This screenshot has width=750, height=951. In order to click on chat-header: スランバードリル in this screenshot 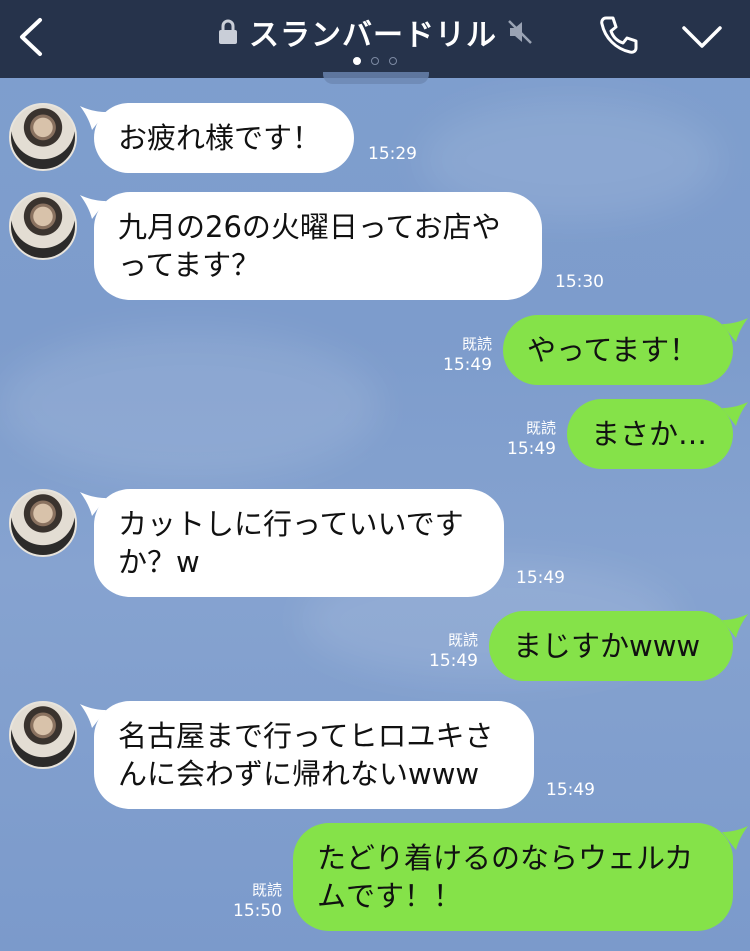, I will do `click(375, 39)`.